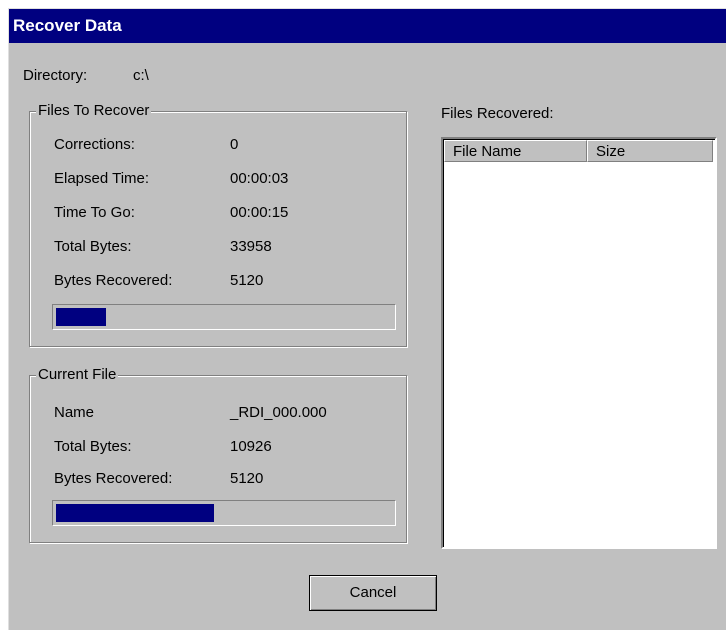 This screenshot has height=630, width=726. What do you see at coordinates (93, 446) in the screenshot?
I see `file-total-bytes-label: Total Bytes:` at bounding box center [93, 446].